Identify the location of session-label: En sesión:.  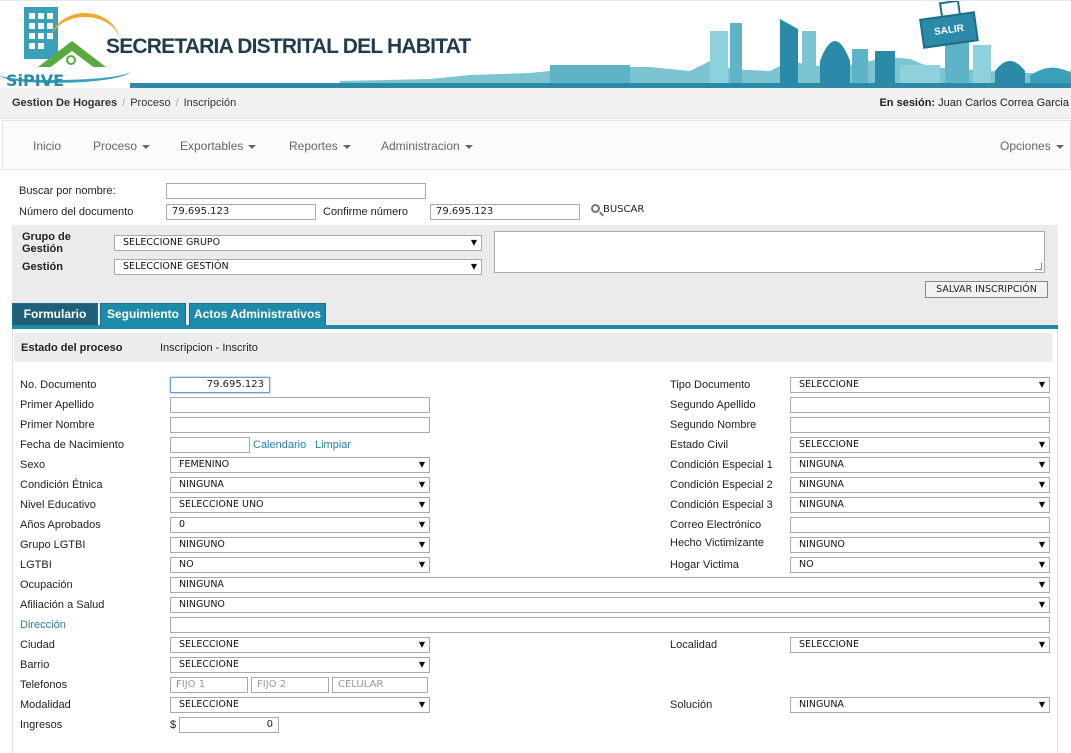
(907, 103).